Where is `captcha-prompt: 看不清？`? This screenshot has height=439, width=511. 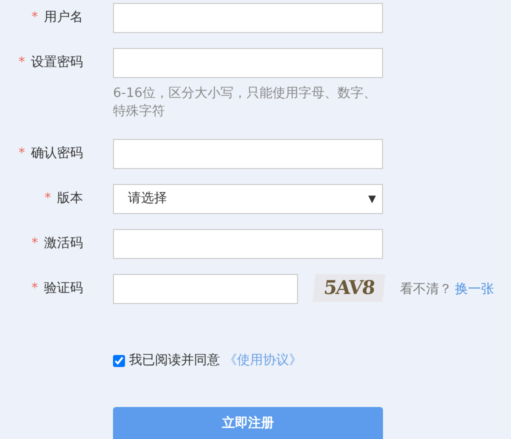
captcha-prompt: 看不清？ is located at coordinates (426, 290).